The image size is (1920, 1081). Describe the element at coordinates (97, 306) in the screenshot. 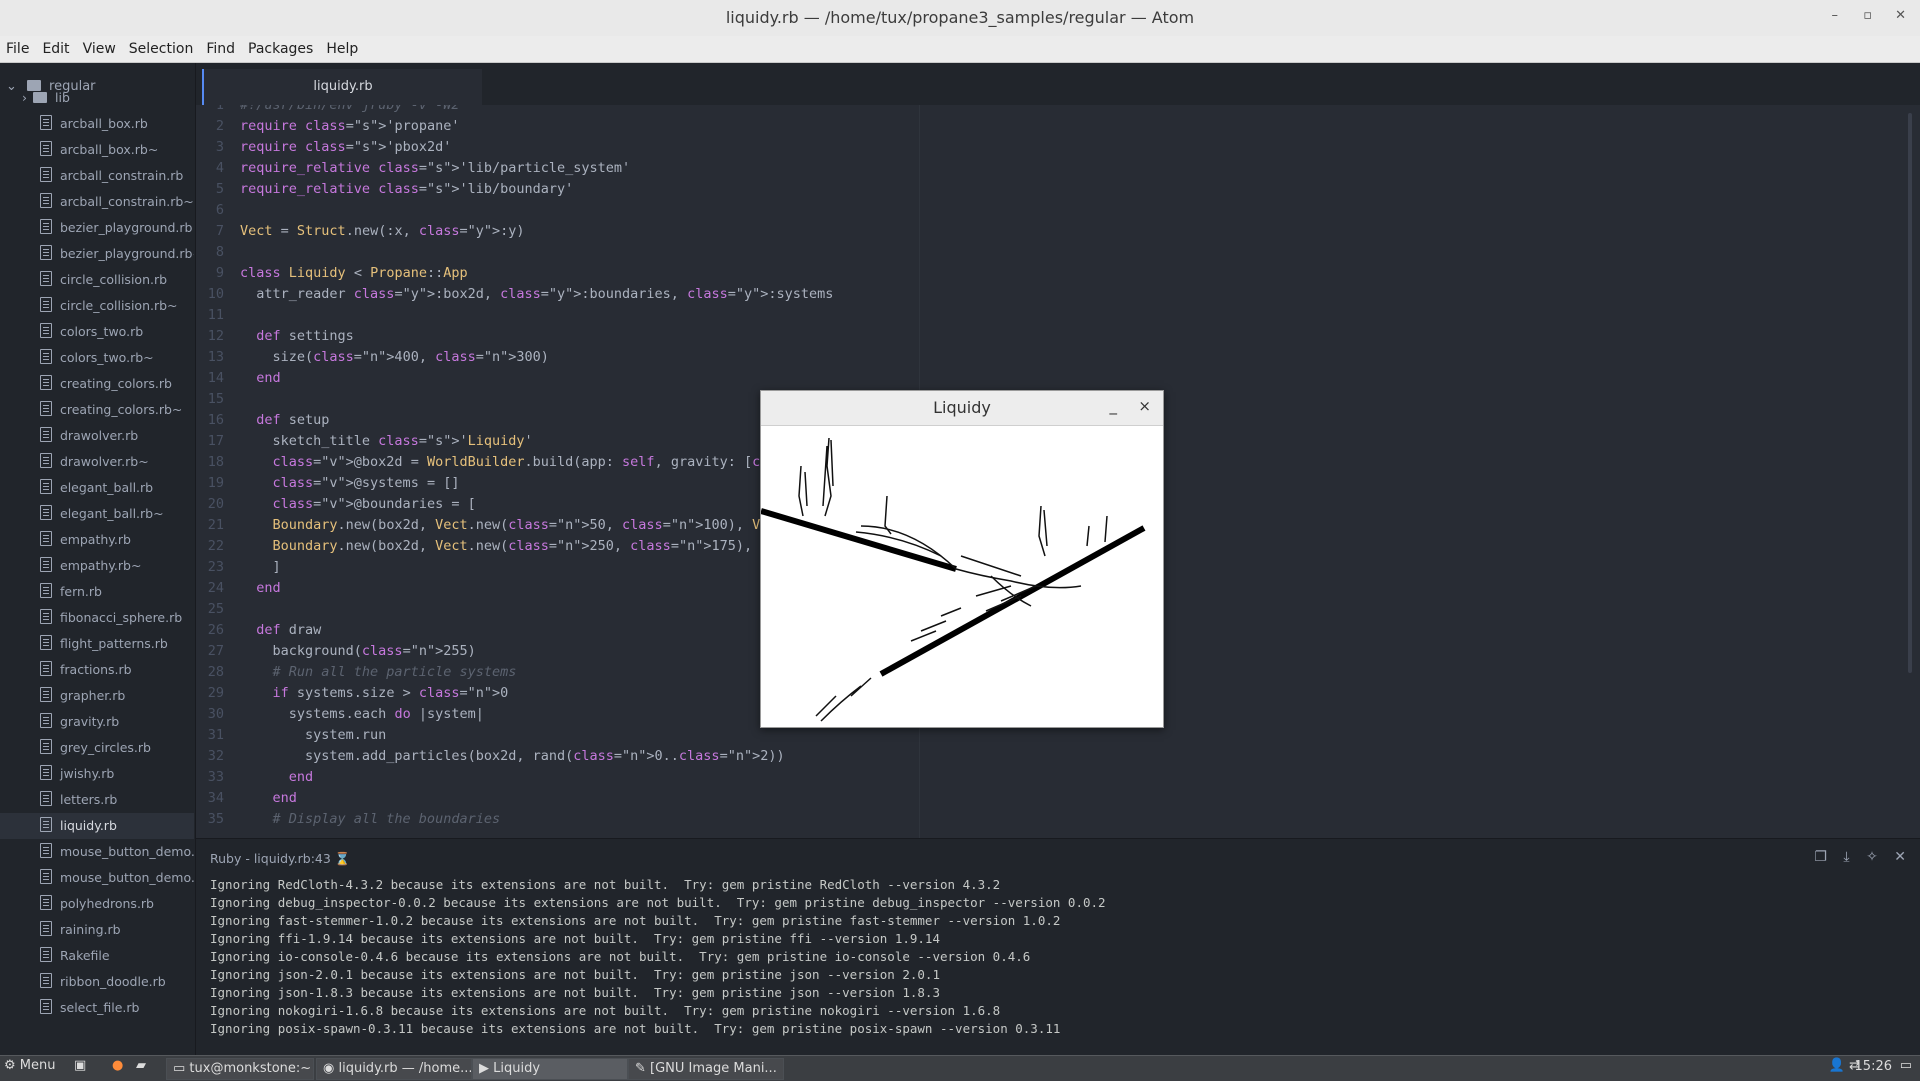

I see `tree-file-item: circle_collision.rb~` at that location.